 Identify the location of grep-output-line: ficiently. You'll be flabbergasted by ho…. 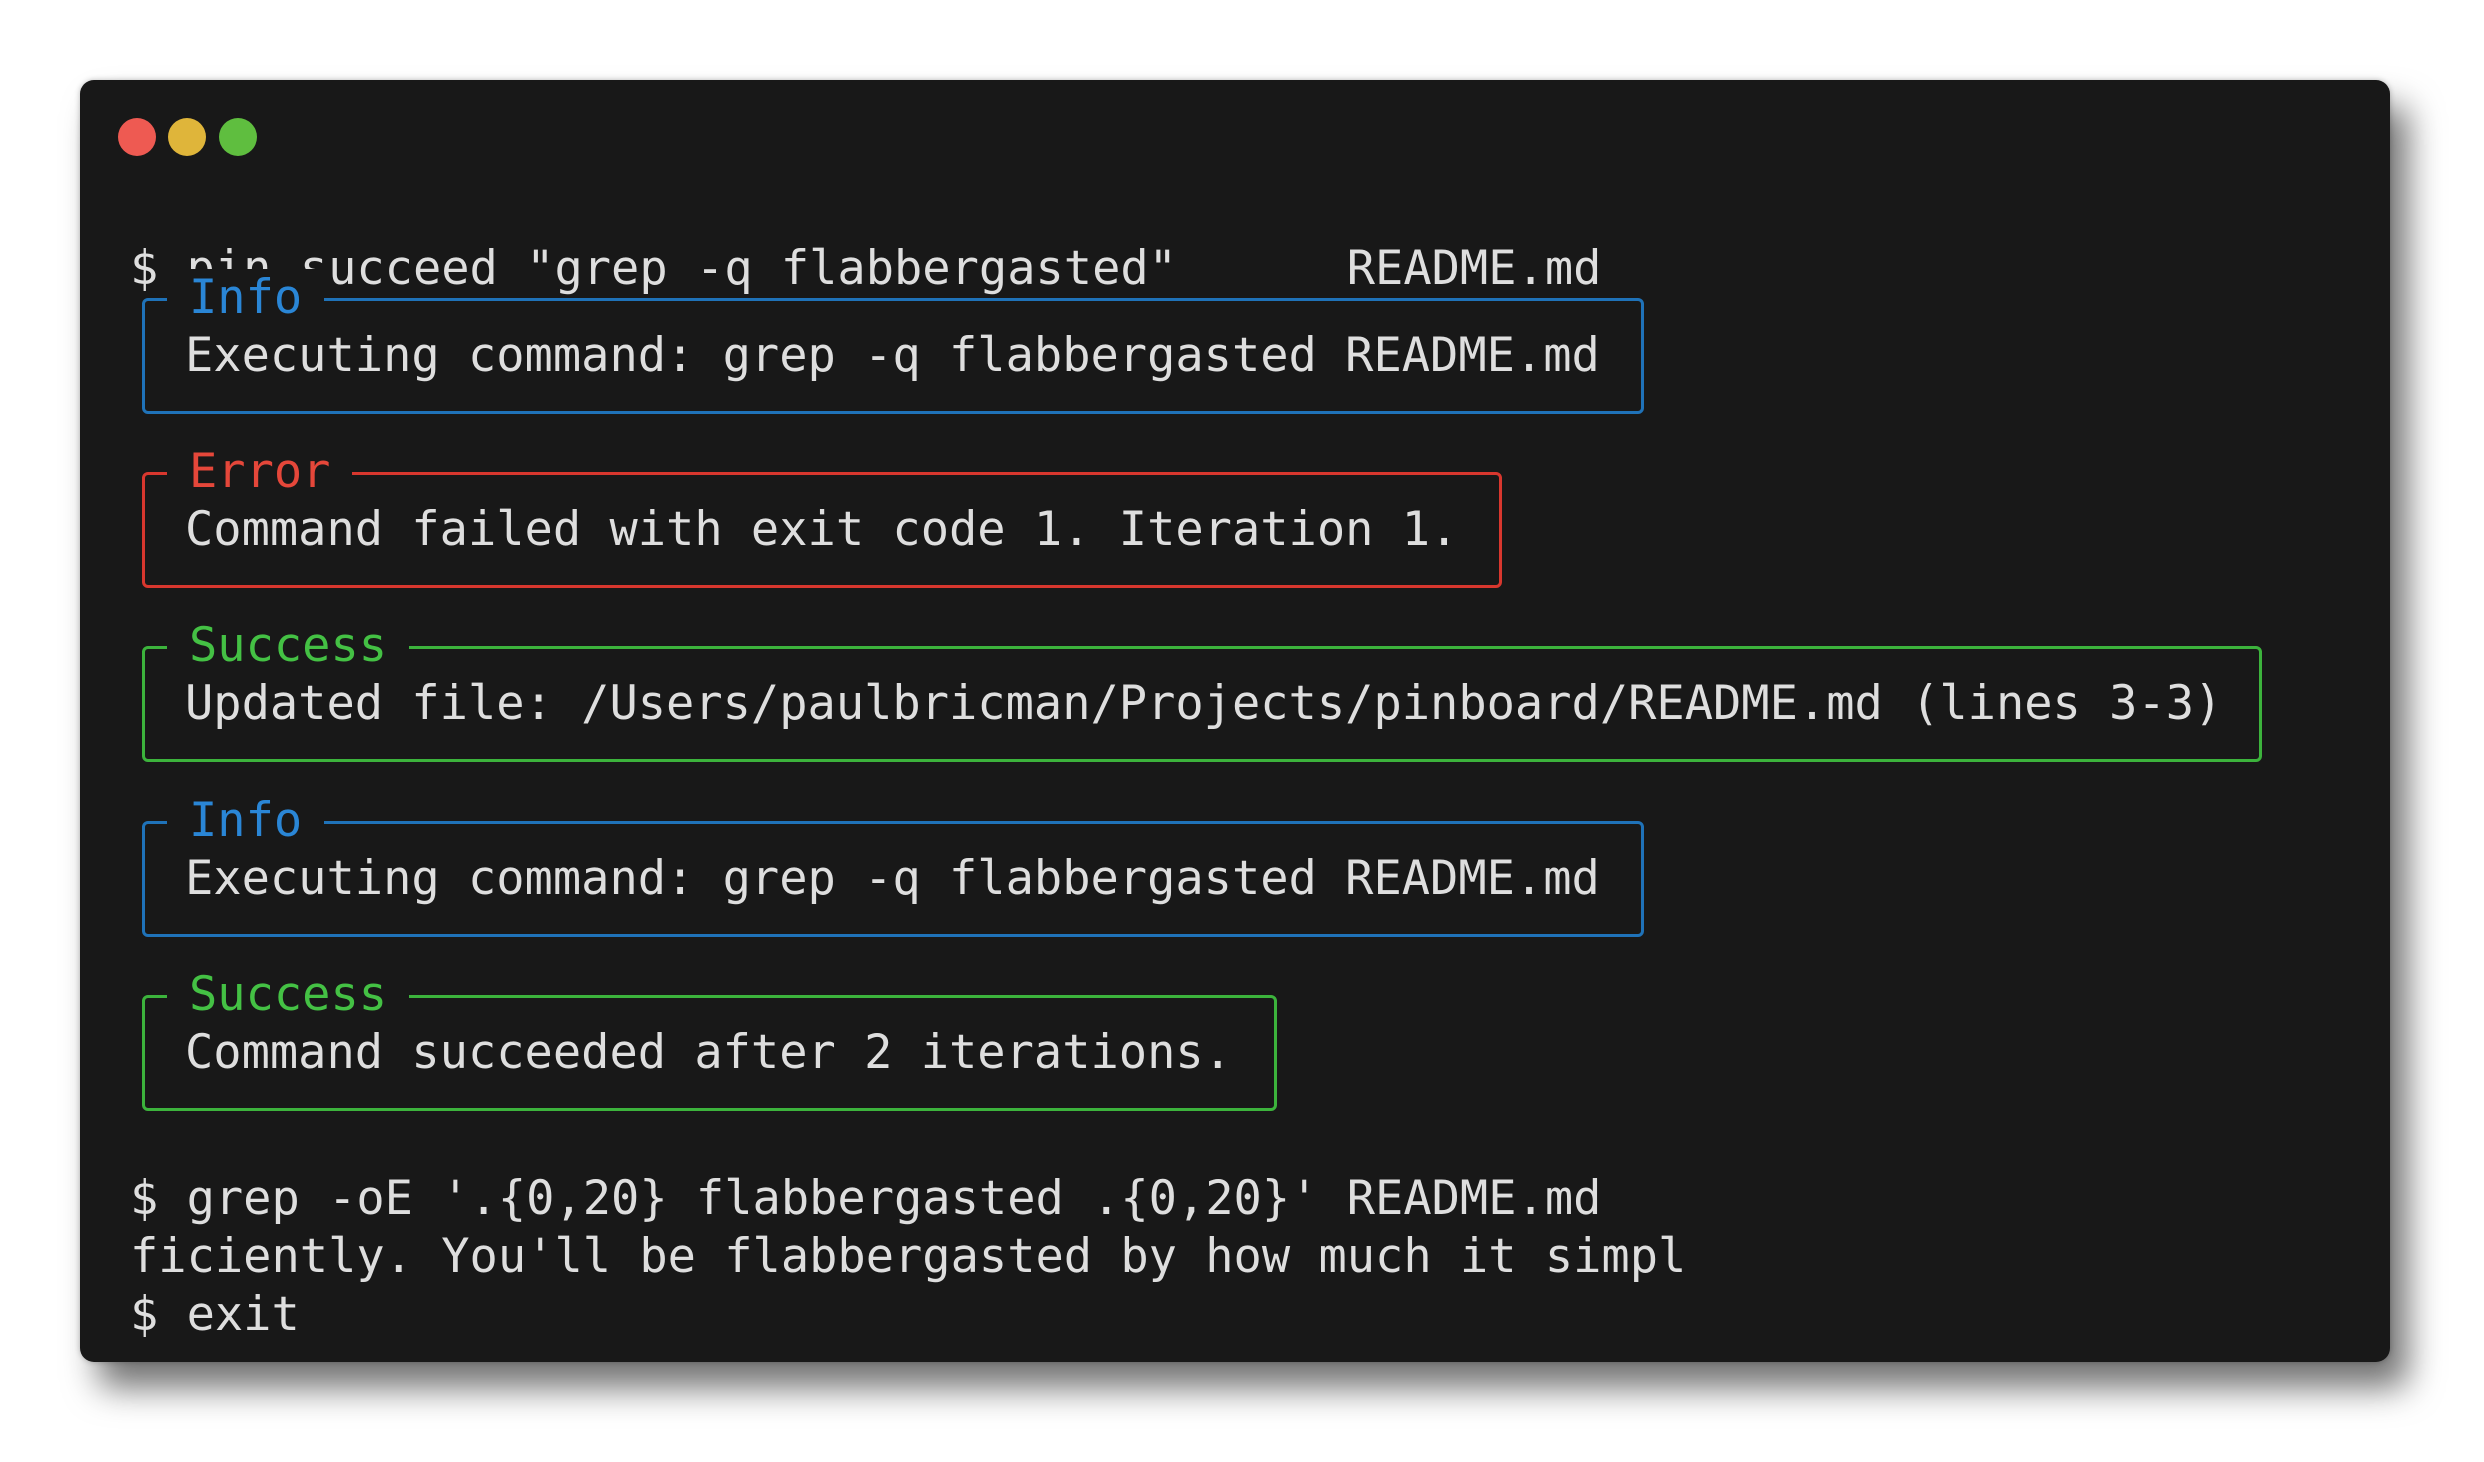
(908, 1256).